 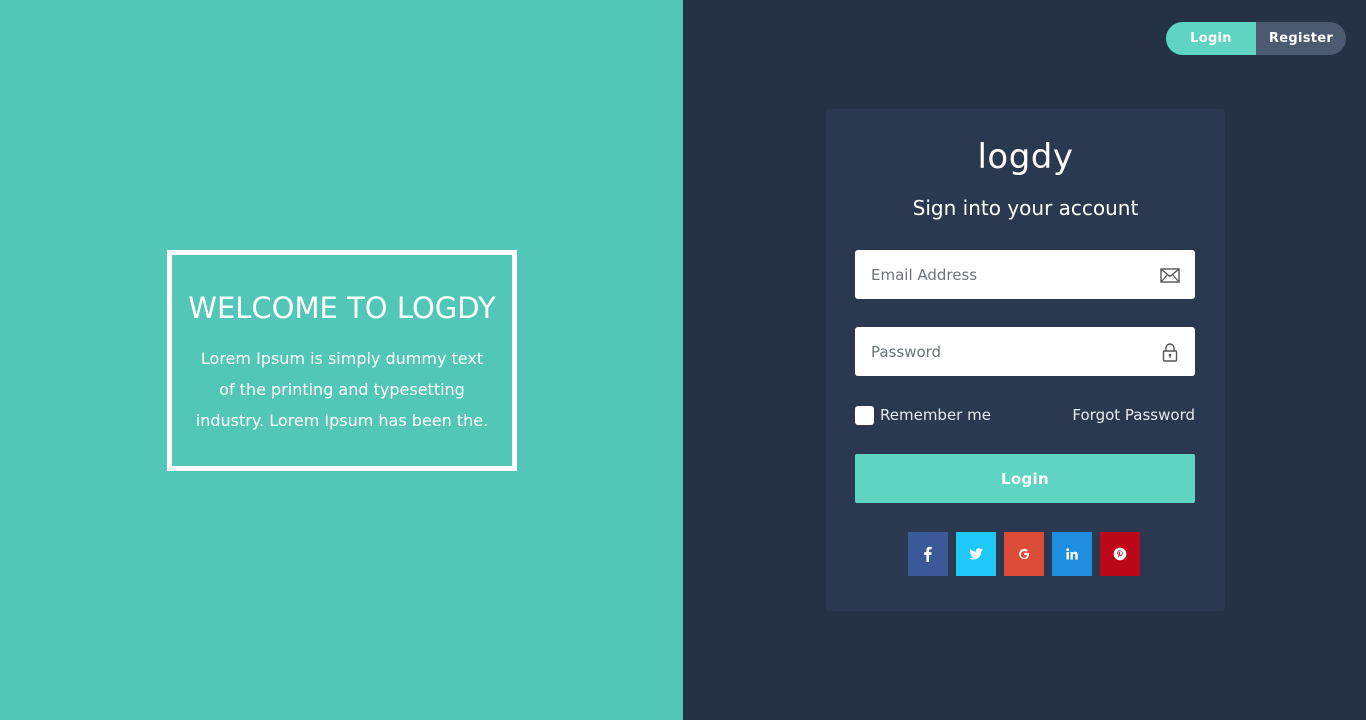 I want to click on pinterest-icon, so click(x=1120, y=554).